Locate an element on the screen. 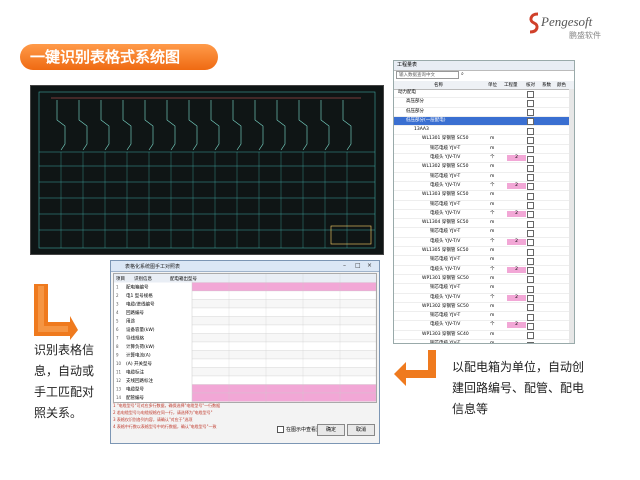  tree-row: WL1305 穿钢管 SC50m is located at coordinates (484, 251).